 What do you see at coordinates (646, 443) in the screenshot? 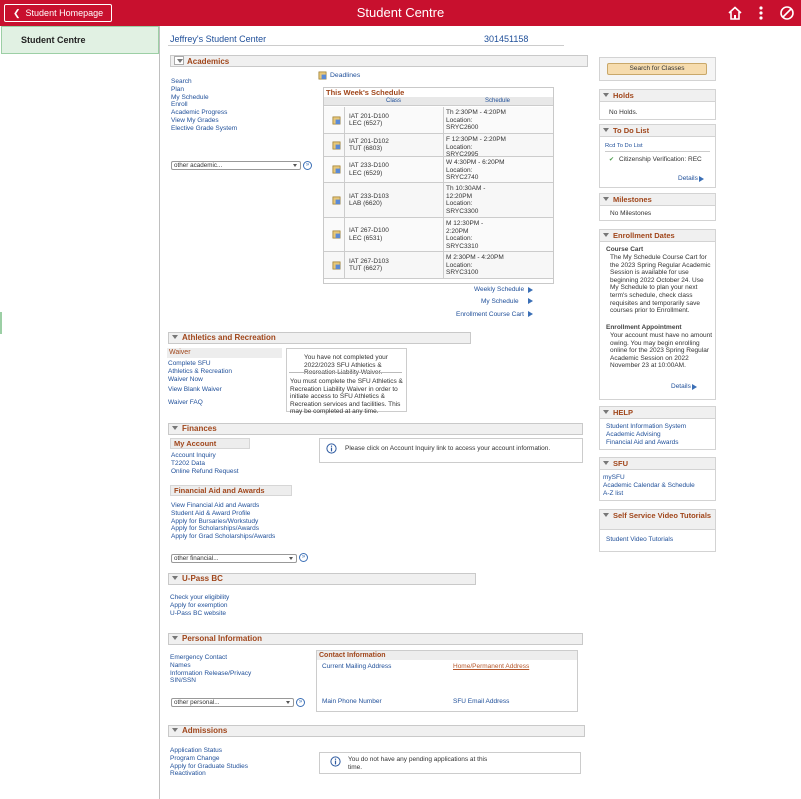
I see `link-financial-aid-awards: Financial Aid and Awards` at bounding box center [646, 443].